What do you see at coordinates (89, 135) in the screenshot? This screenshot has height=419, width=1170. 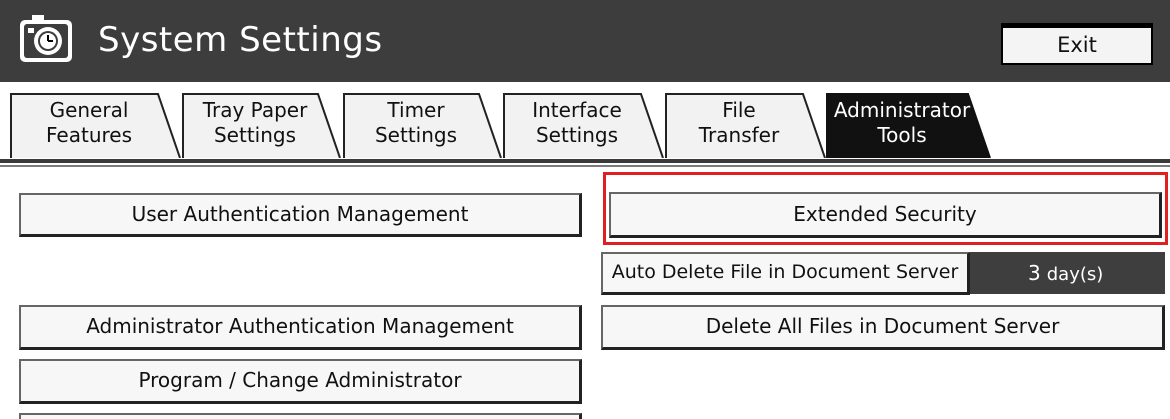 I see `tab-label-line2: Features` at bounding box center [89, 135].